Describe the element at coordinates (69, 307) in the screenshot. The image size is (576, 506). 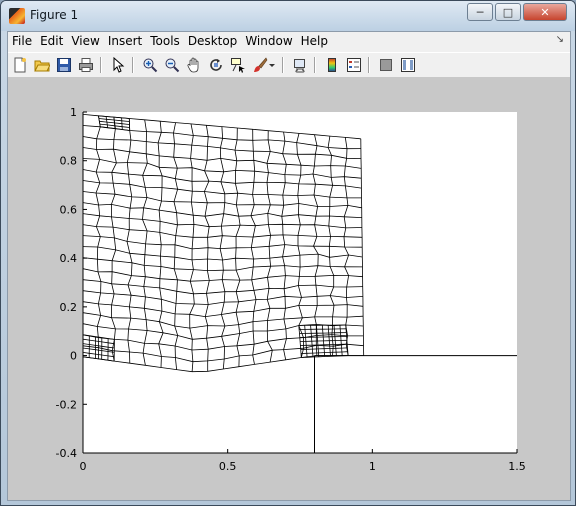
I see `y-tick-label: 0.2` at that location.